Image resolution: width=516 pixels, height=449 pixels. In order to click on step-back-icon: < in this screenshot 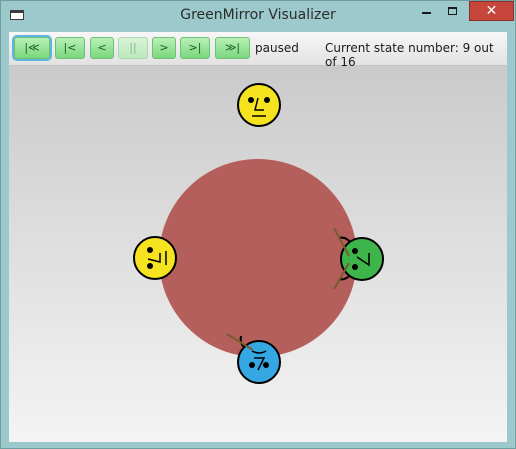, I will do `click(102, 47)`.